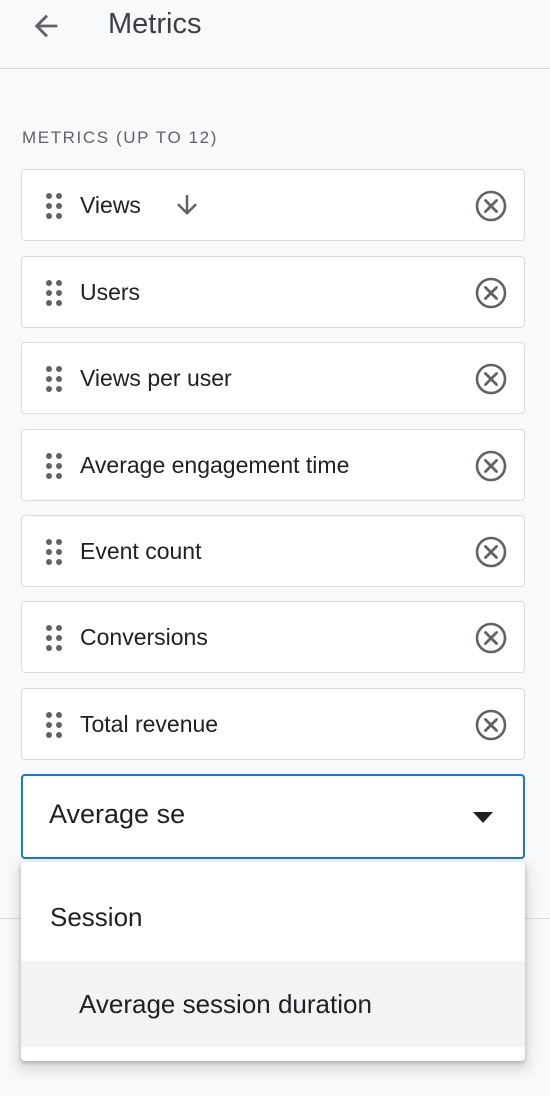  What do you see at coordinates (273, 637) in the screenshot?
I see `metric-item-conversions: Conversions` at bounding box center [273, 637].